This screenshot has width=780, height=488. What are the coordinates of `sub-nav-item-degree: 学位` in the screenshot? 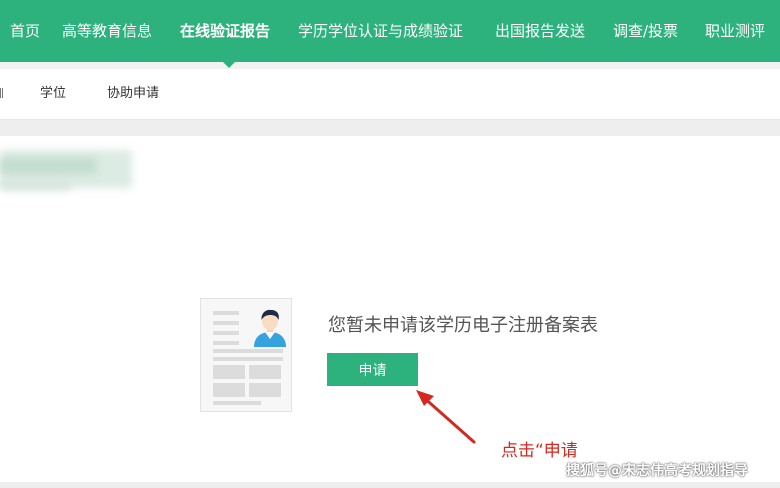 It's located at (53, 94).